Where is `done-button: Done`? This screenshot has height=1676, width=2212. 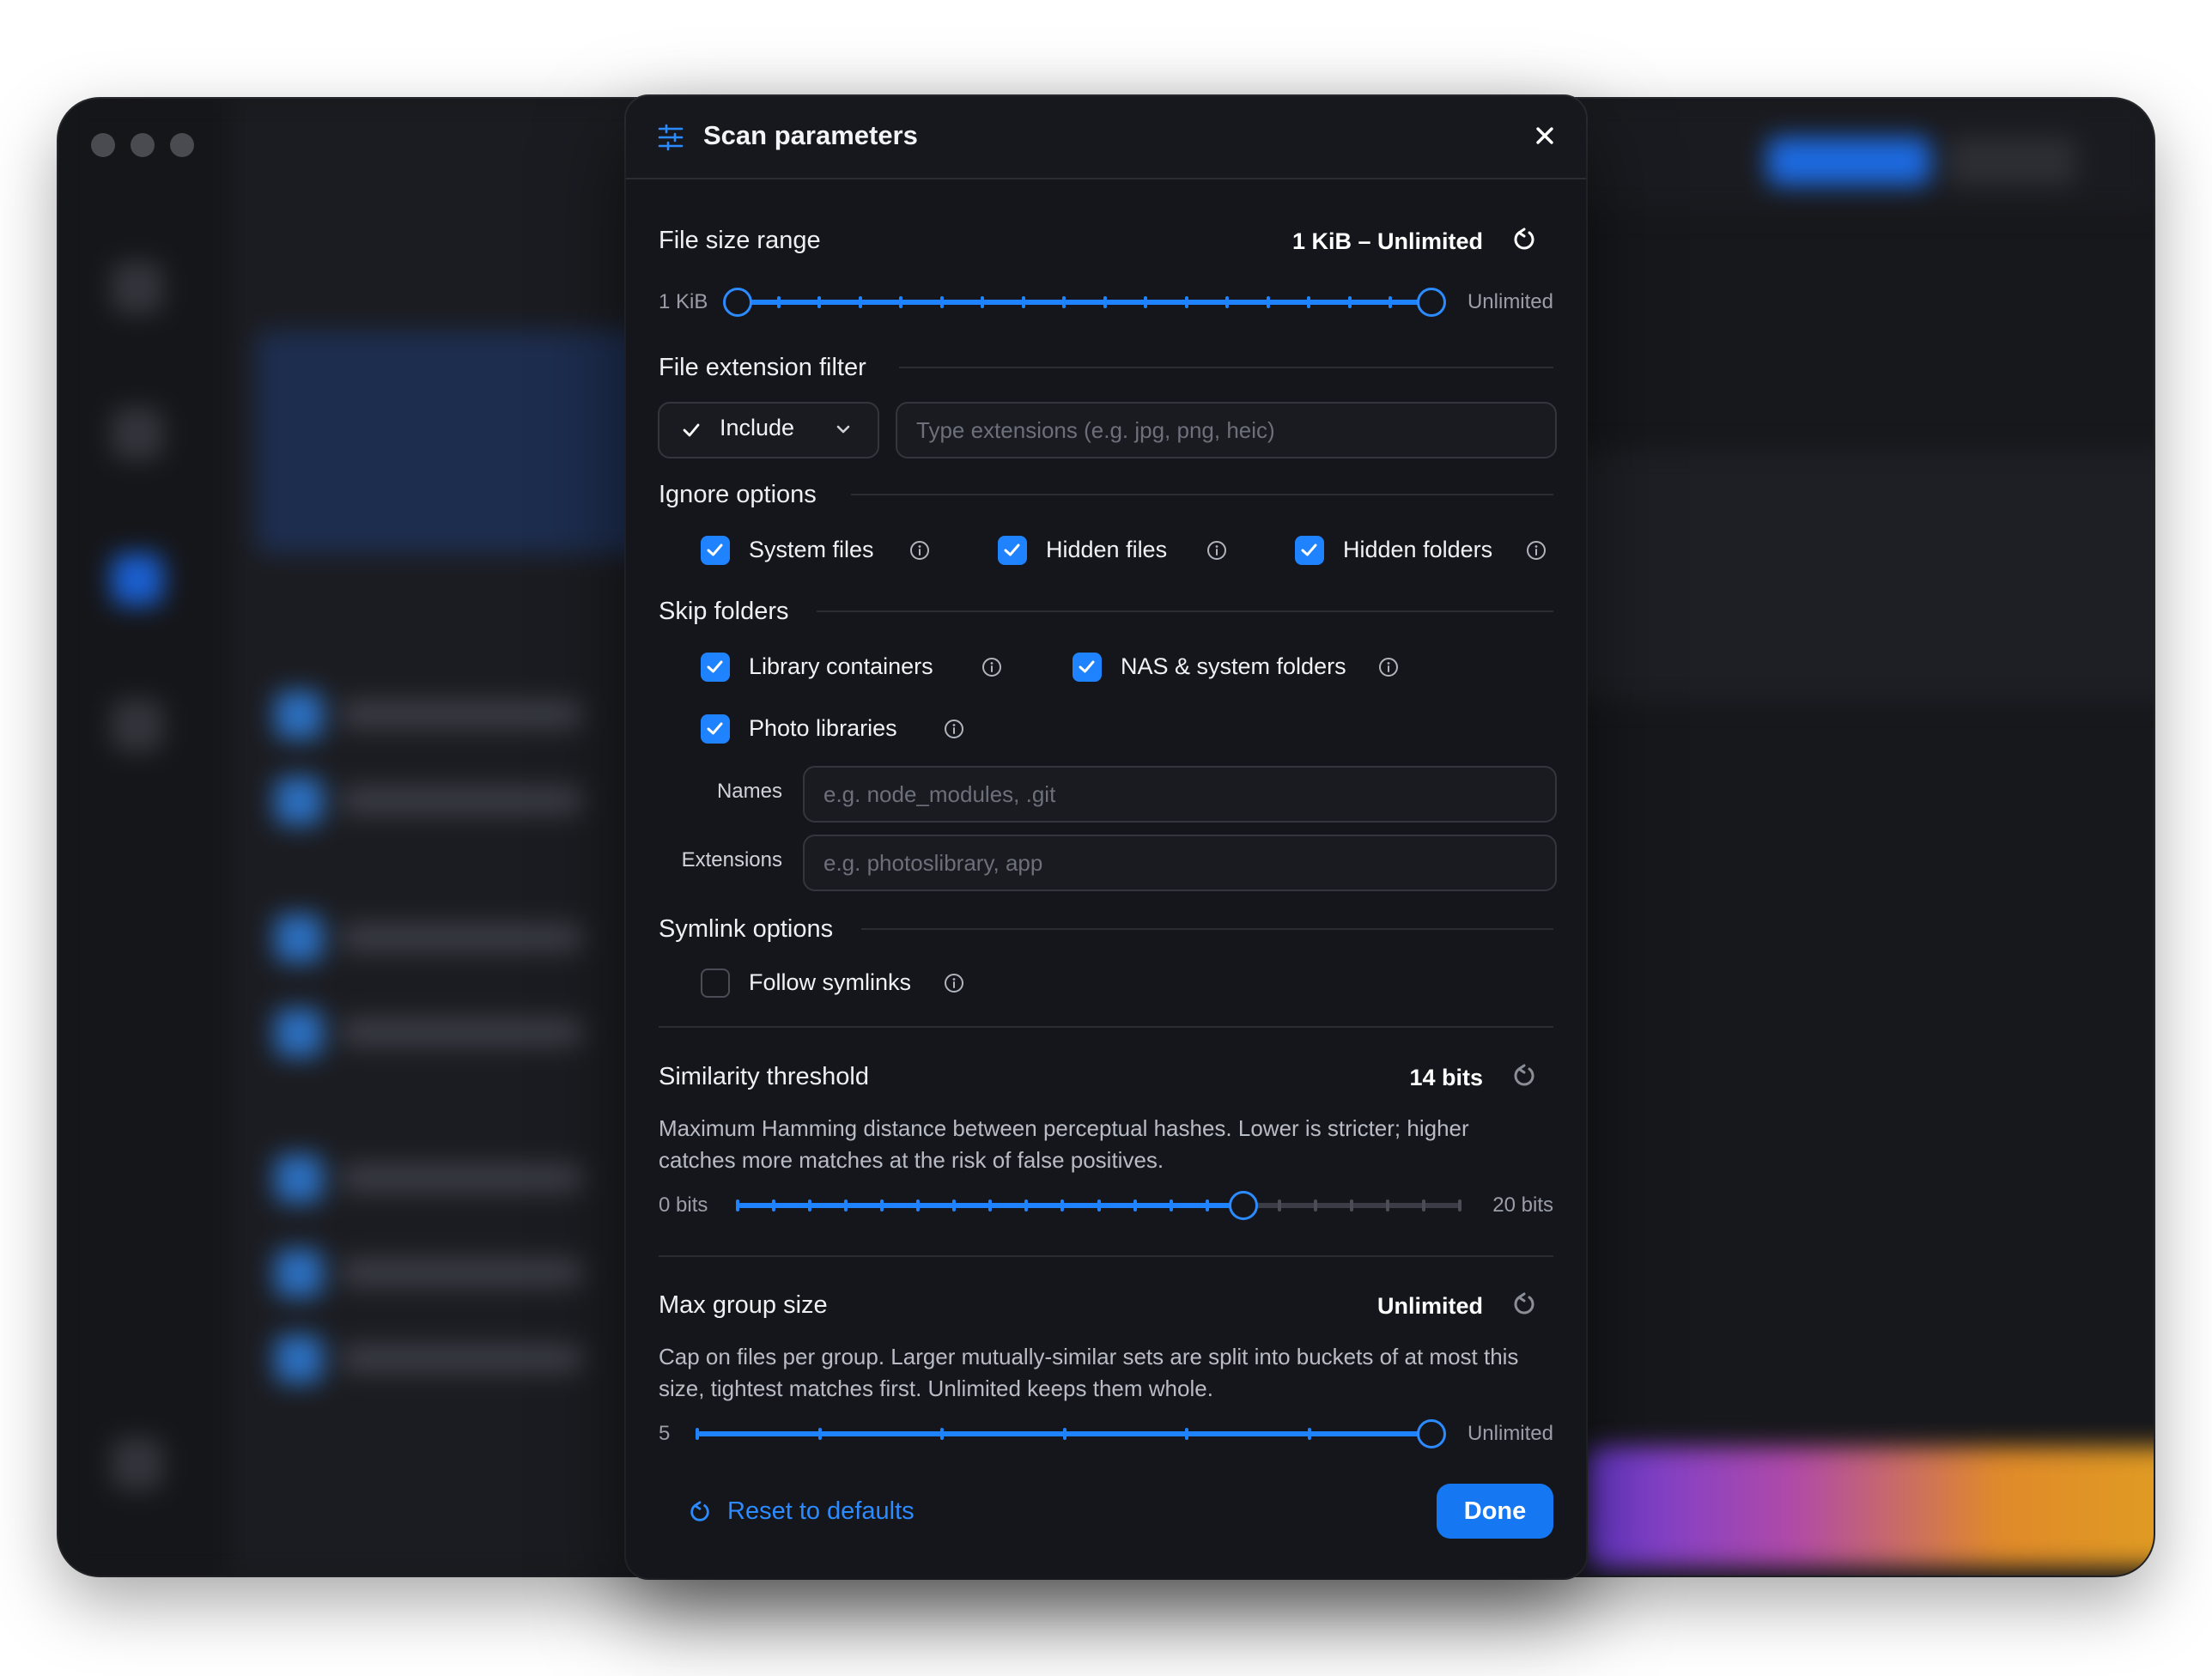
done-button: Done is located at coordinates (1495, 1511).